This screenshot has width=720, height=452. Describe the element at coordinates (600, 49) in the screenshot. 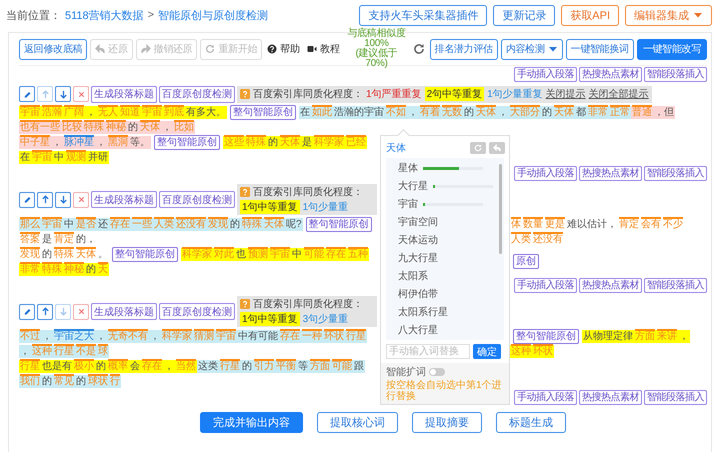

I see `toolbar-button: 一键智能换词` at that location.